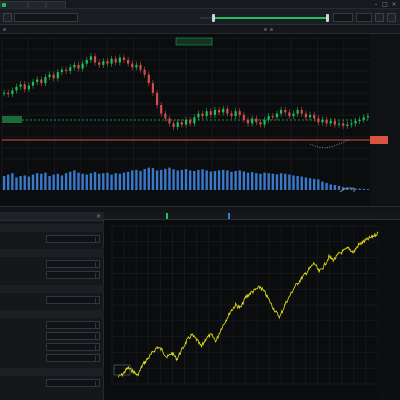 The height and width of the screenshot is (400, 400). Describe the element at coordinates (379, 17) in the screenshot. I see `settings-icon` at that location.